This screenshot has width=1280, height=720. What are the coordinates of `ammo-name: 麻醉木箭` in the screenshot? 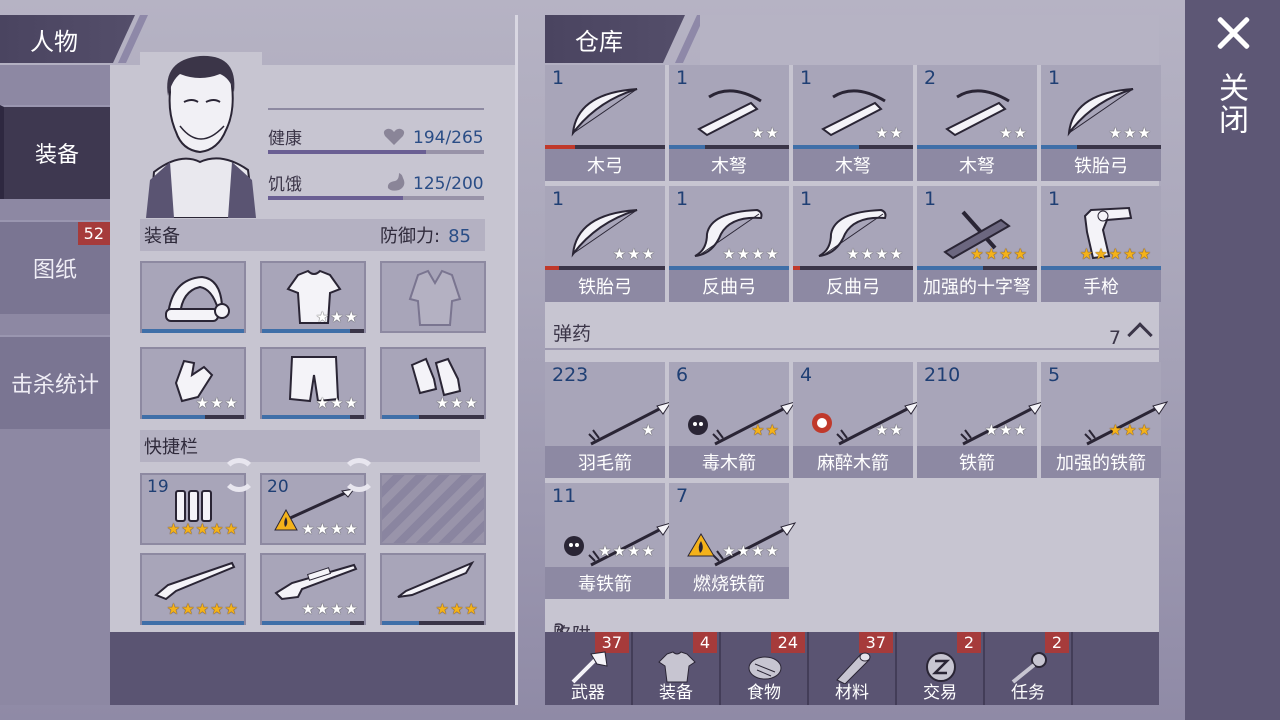 It's located at (853, 462).